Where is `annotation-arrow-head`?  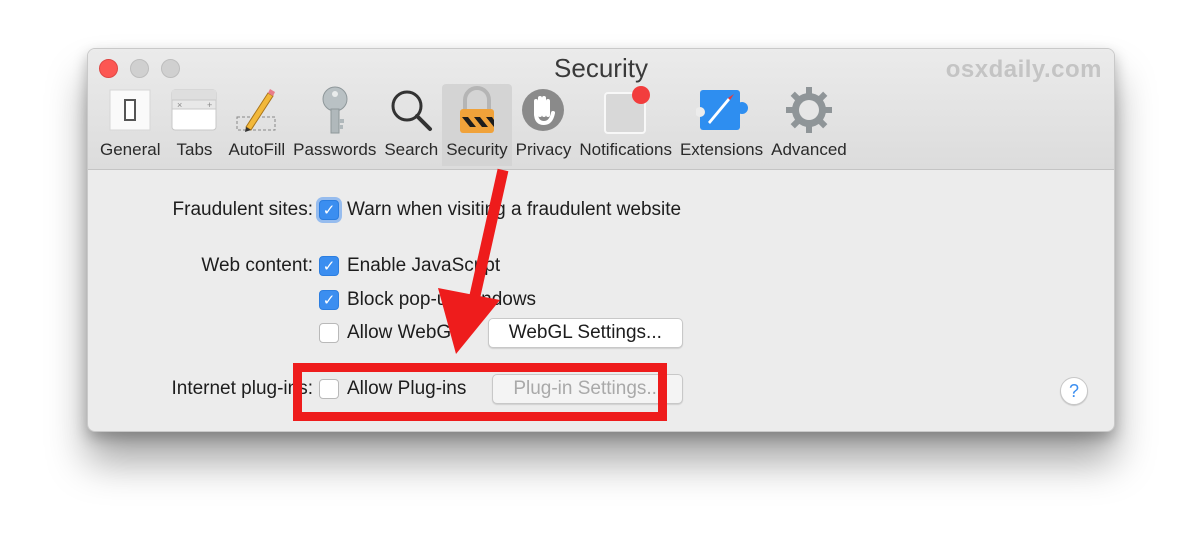
annotation-arrow-head is located at coordinates (469, 321).